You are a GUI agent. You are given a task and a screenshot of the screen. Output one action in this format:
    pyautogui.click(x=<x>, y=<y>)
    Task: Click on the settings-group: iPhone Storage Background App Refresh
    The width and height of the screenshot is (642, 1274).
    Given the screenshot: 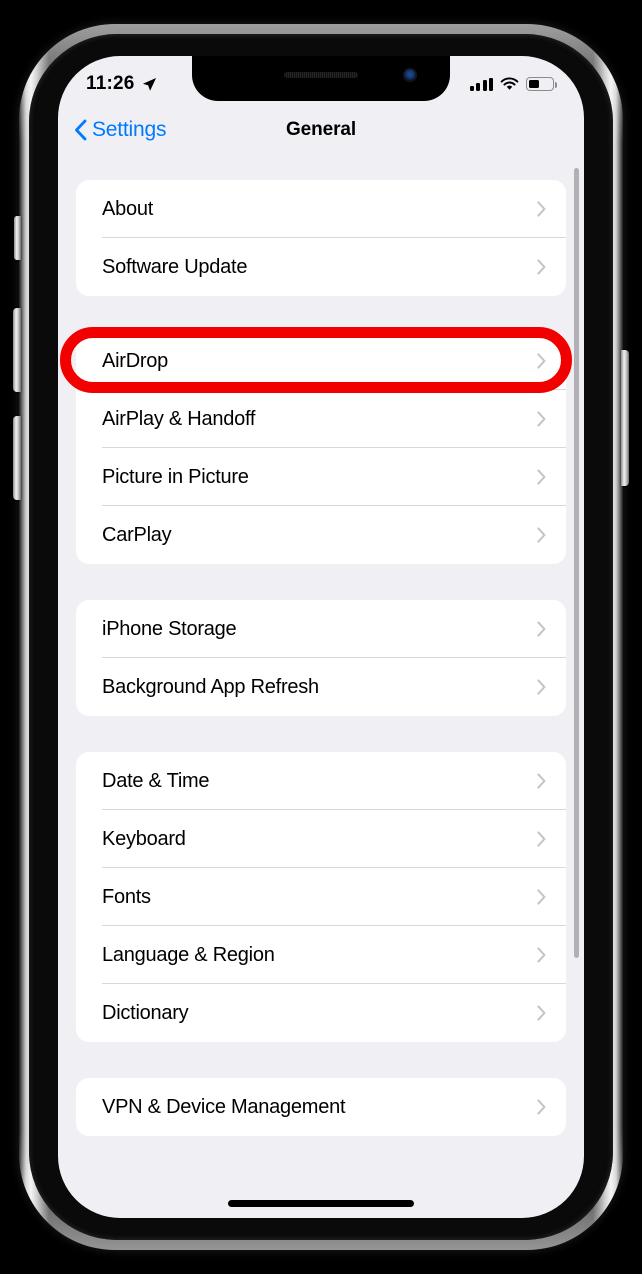 What is the action you would take?
    pyautogui.click(x=321, y=658)
    